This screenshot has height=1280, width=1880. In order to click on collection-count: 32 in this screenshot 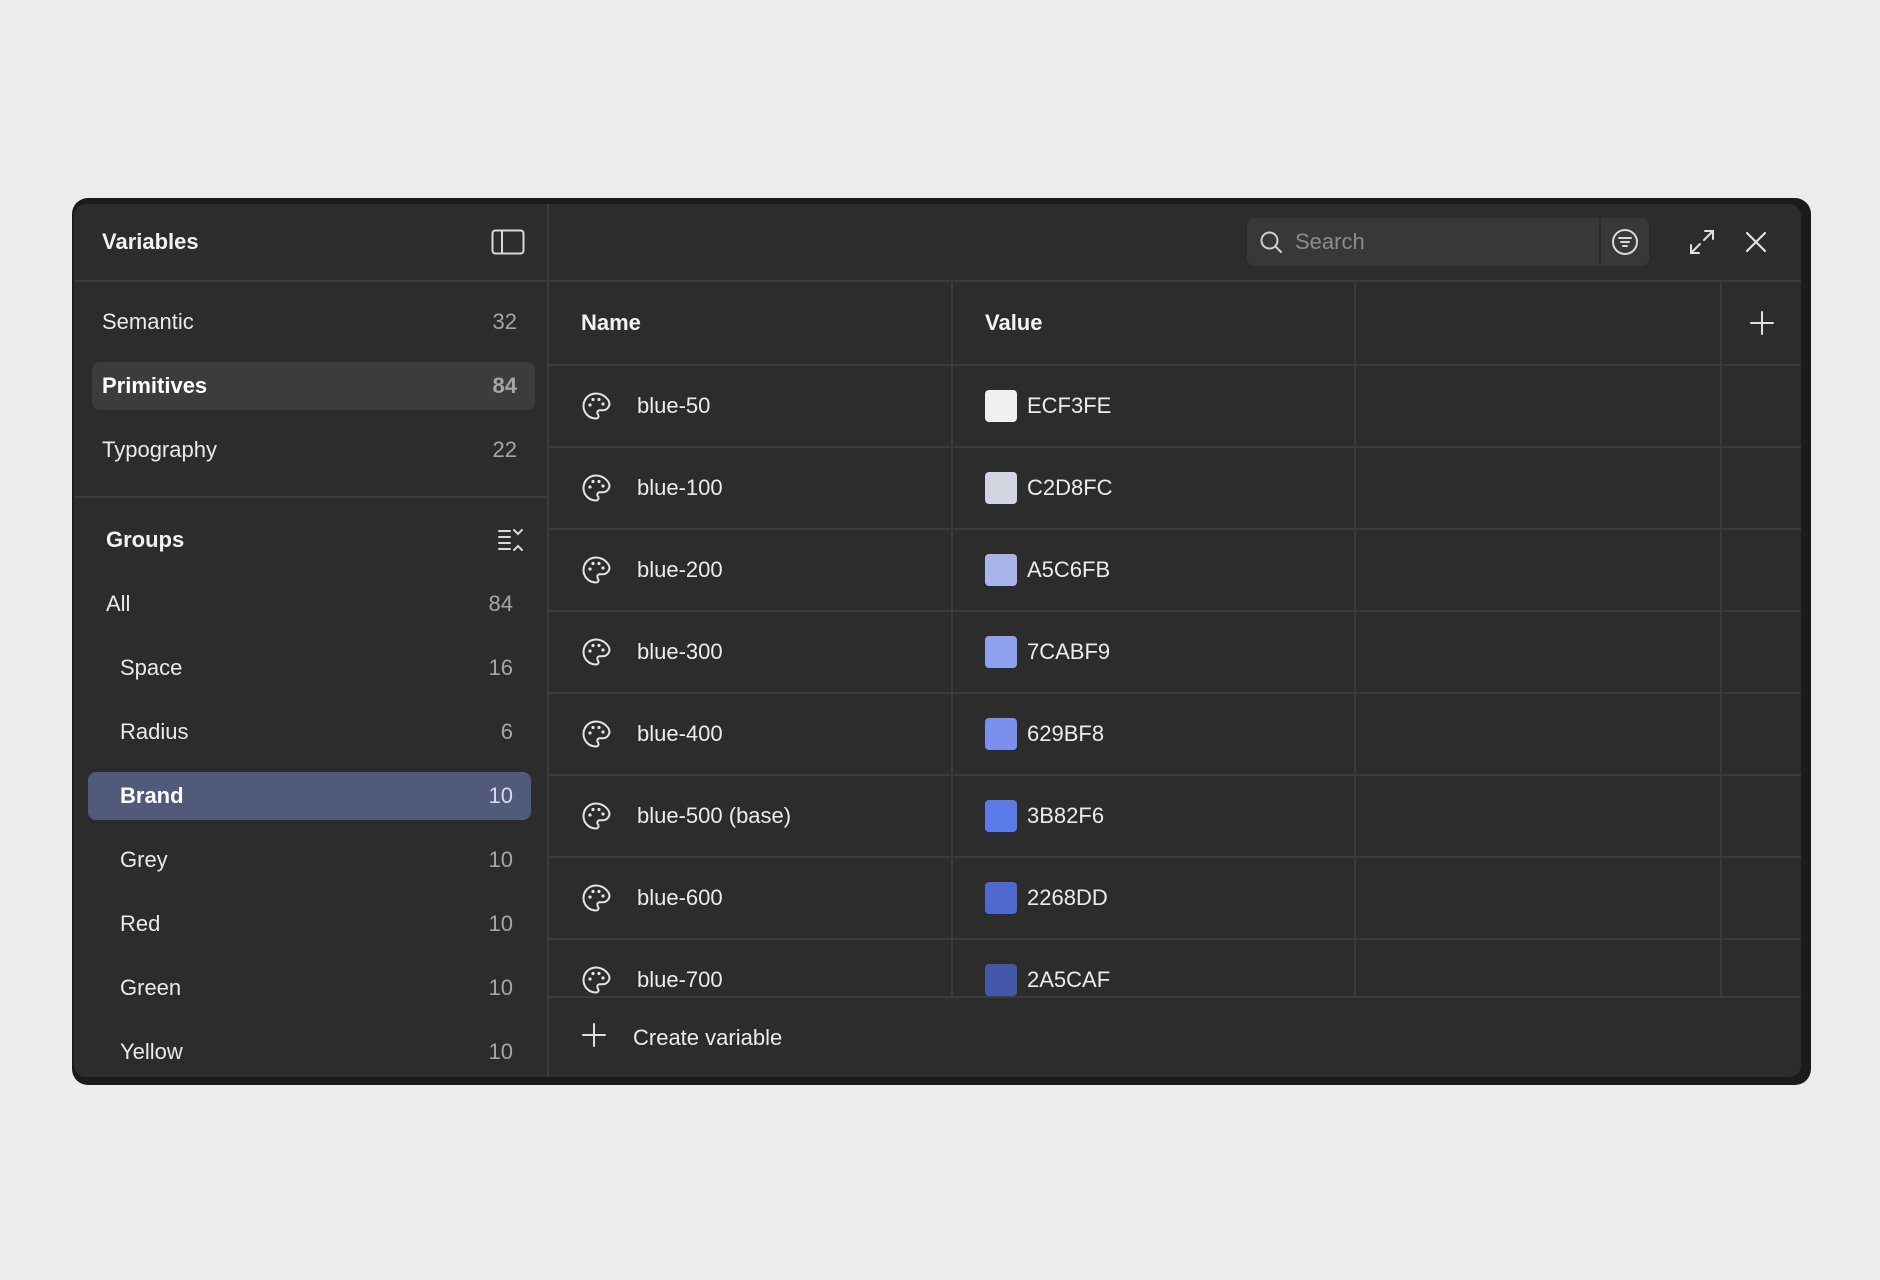, I will do `click(504, 321)`.